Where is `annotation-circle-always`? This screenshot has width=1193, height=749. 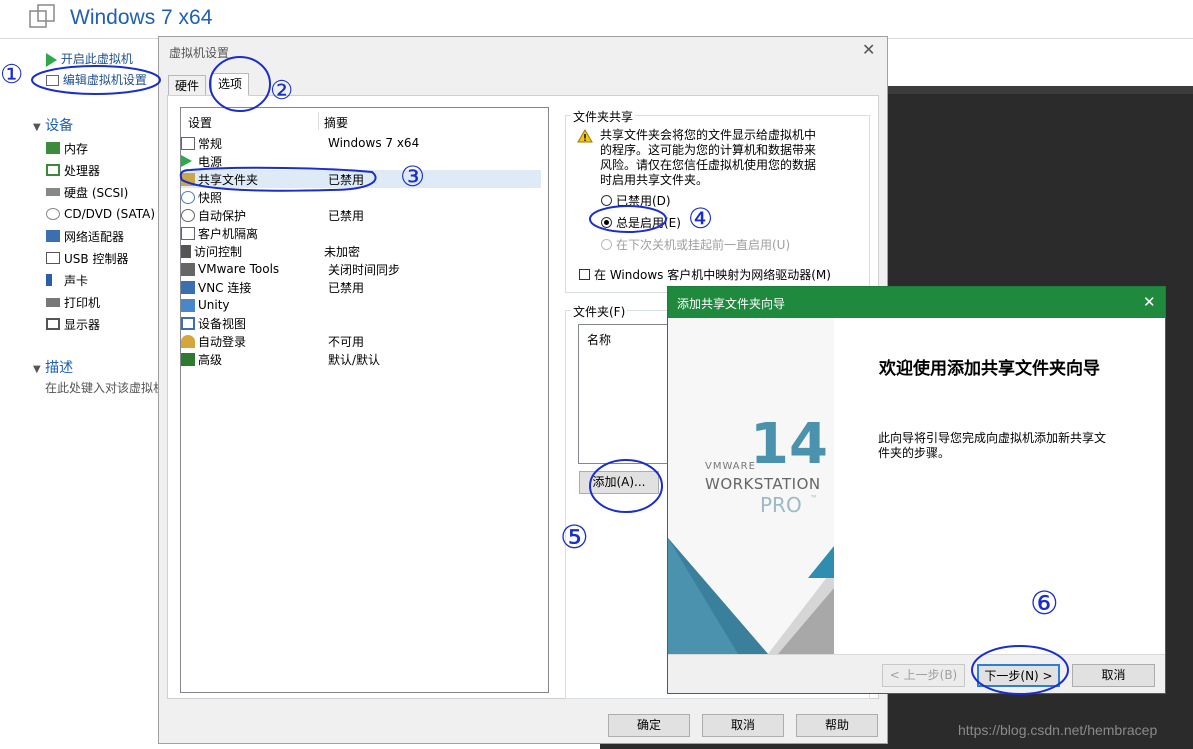 annotation-circle-always is located at coordinates (628, 219).